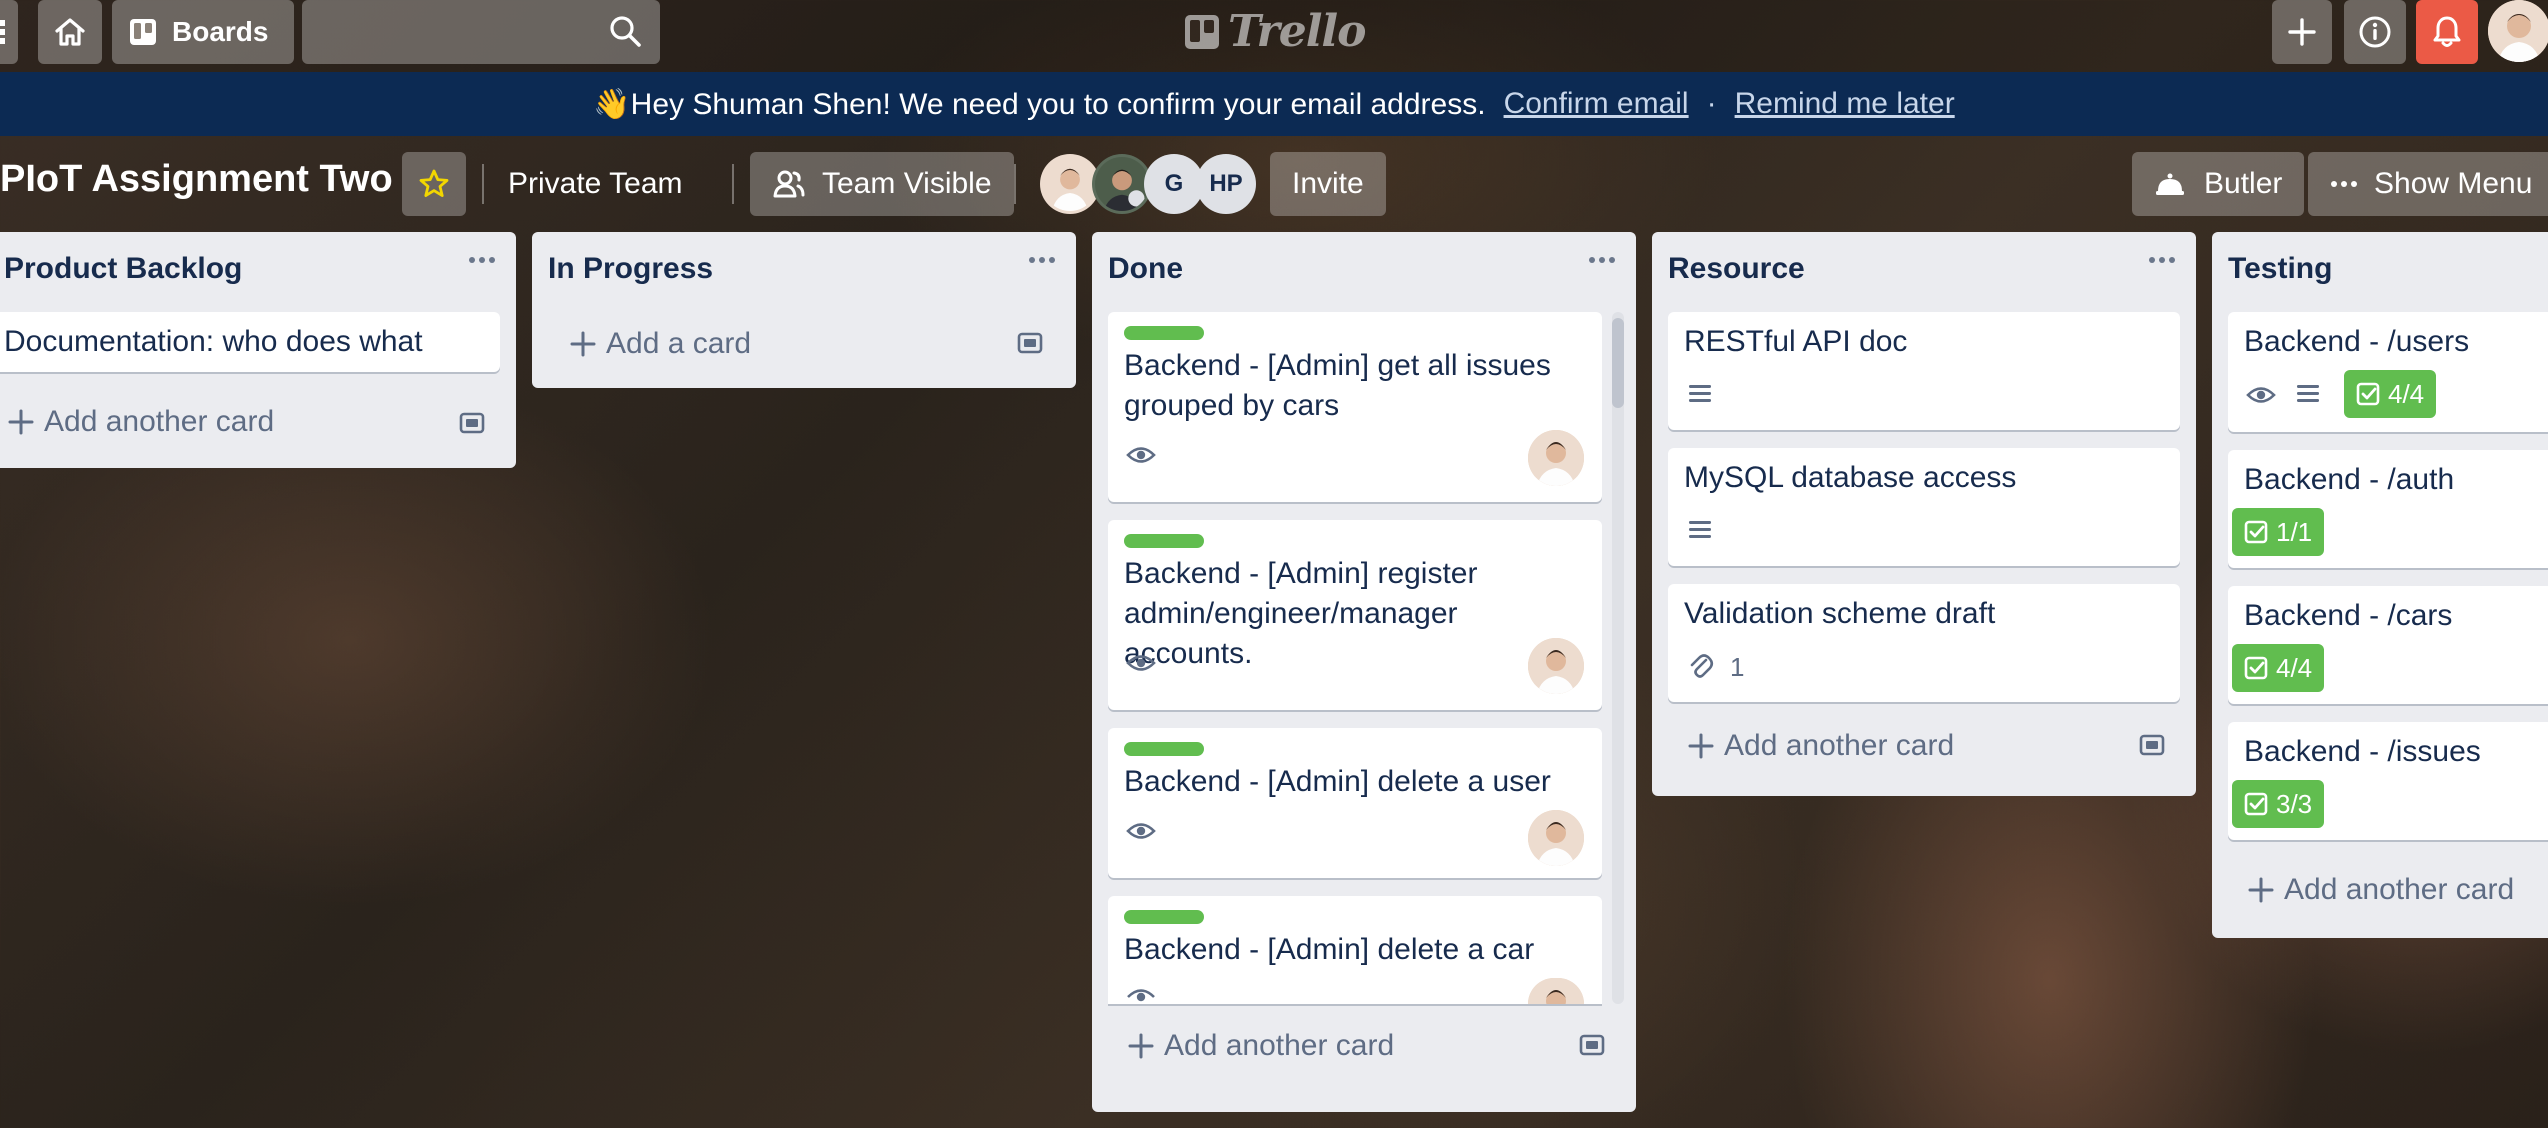 This screenshot has height=1128, width=2548. Describe the element at coordinates (1737, 667) in the screenshot. I see `attachment-count: 1` at that location.